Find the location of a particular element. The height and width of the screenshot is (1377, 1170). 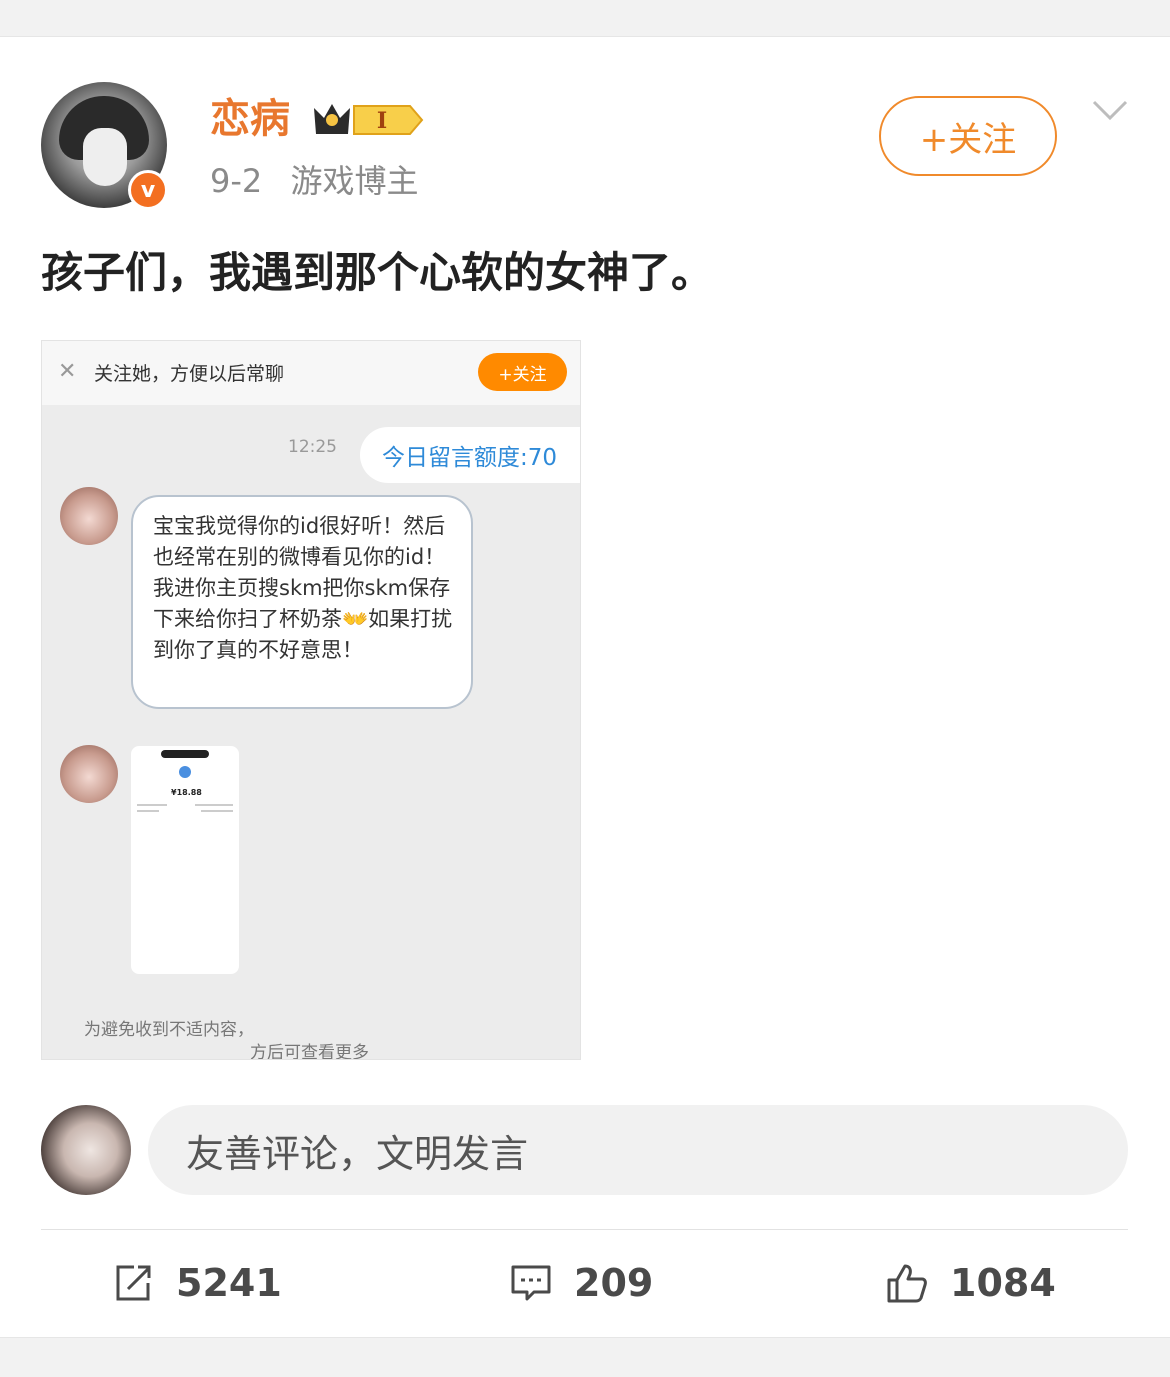

phone-notch is located at coordinates (185, 754).